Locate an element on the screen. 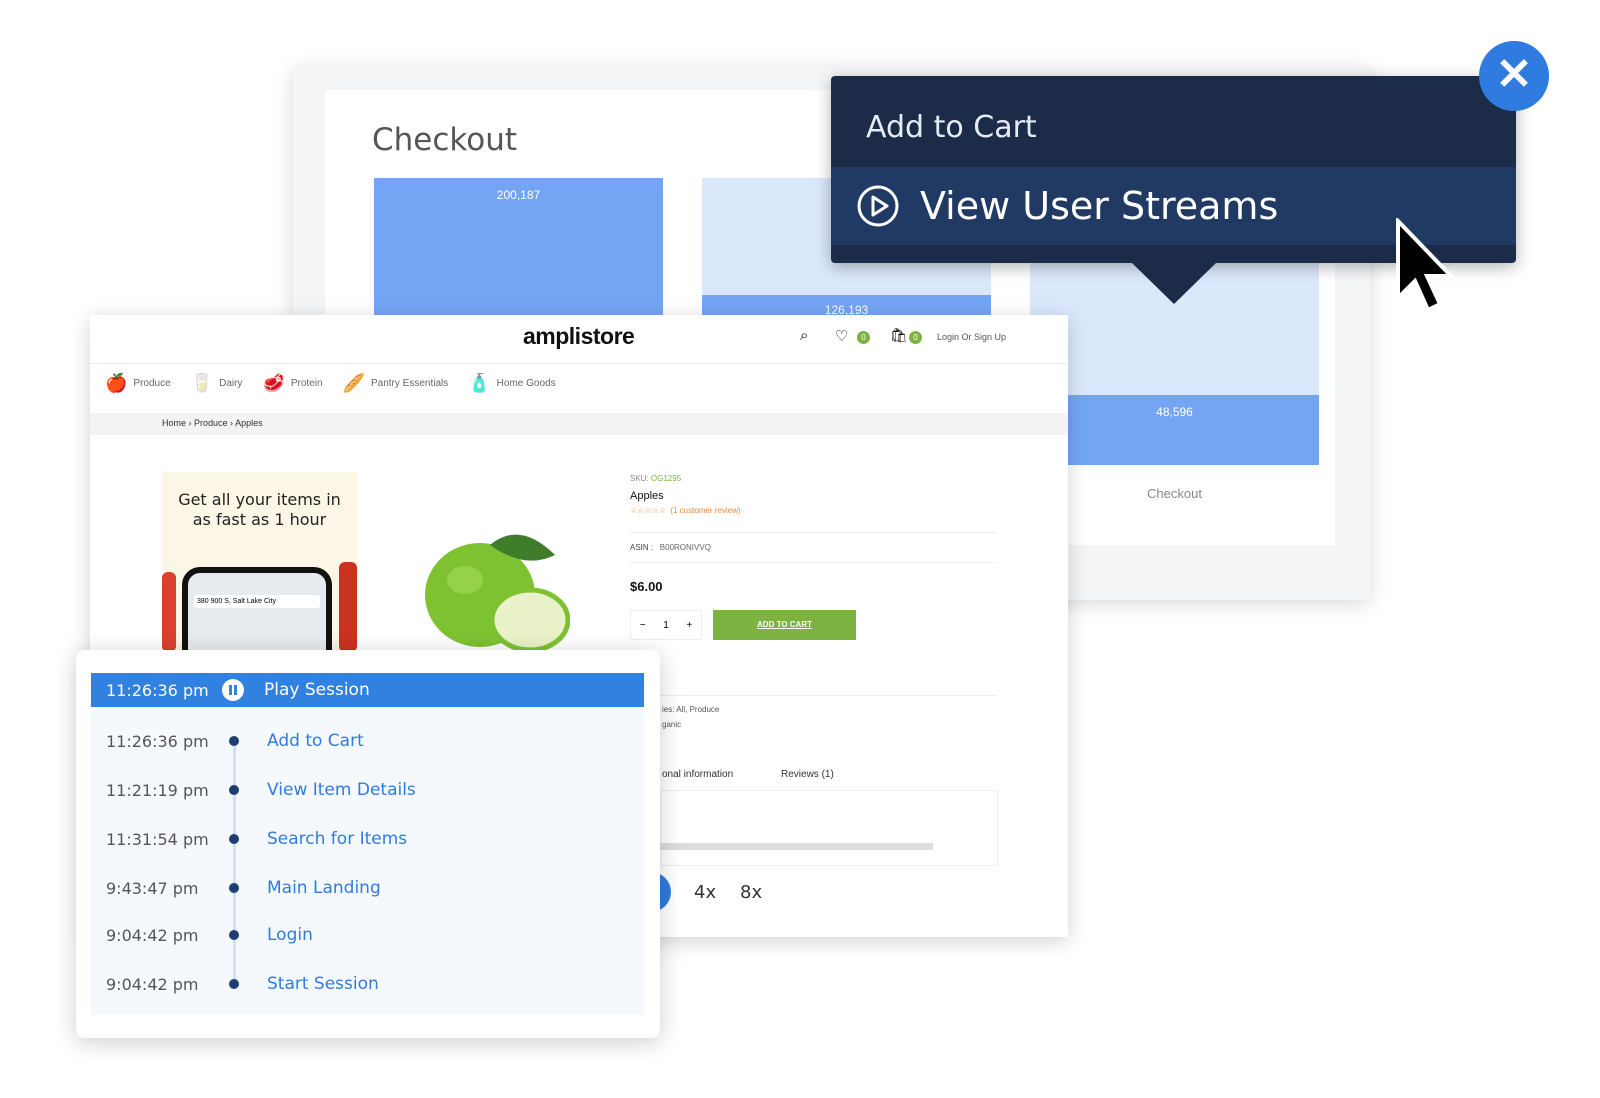 The height and width of the screenshot is (1098, 1600). event-label: Add to Cart is located at coordinates (315, 741).